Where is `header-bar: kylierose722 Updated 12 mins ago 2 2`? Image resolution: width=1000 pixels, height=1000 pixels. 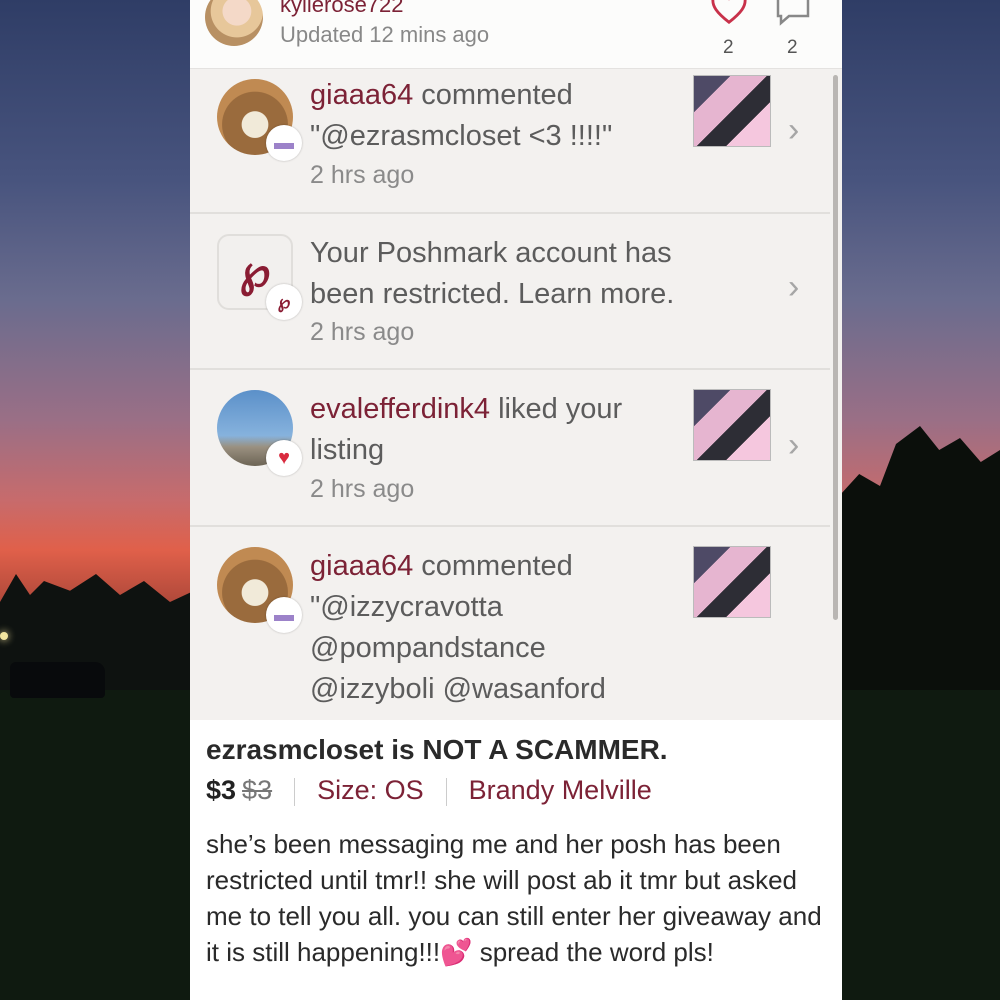 header-bar: kylierose722 Updated 12 mins ago 2 2 is located at coordinates (516, 34).